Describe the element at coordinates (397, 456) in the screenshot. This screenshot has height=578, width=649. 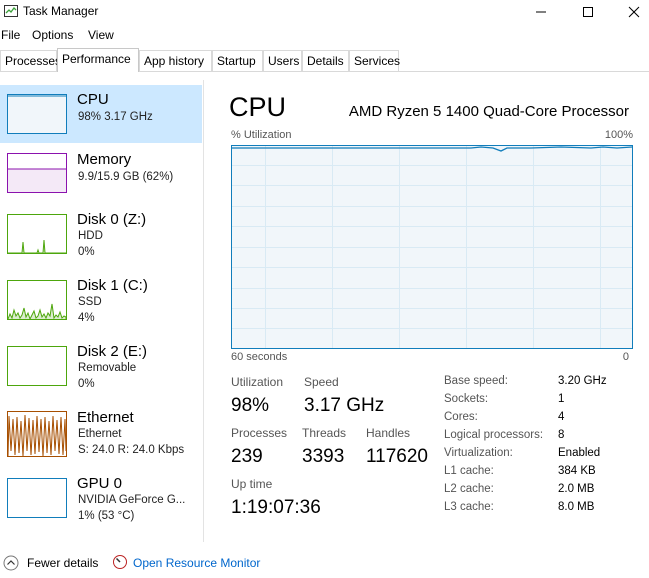
I see `handles-value: 117620` at that location.